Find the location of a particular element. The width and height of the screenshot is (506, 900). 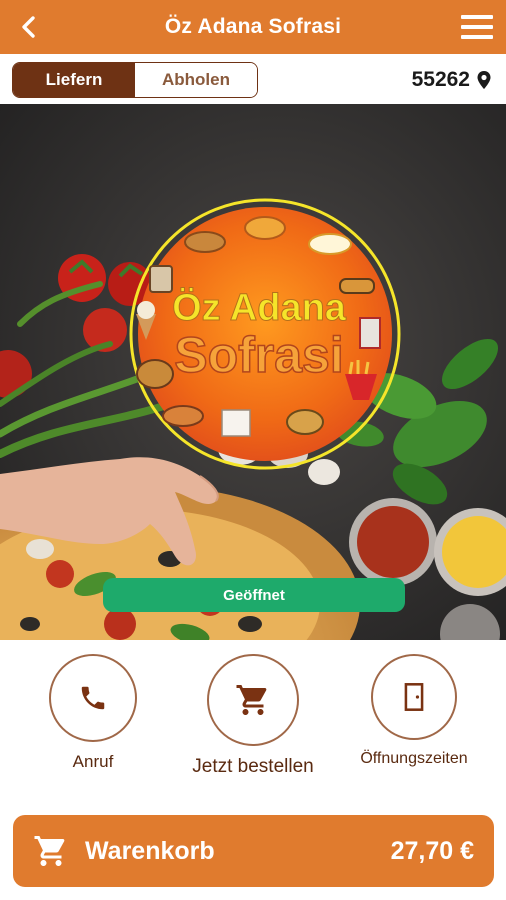

call-action: Anruf is located at coordinates (93, 713).